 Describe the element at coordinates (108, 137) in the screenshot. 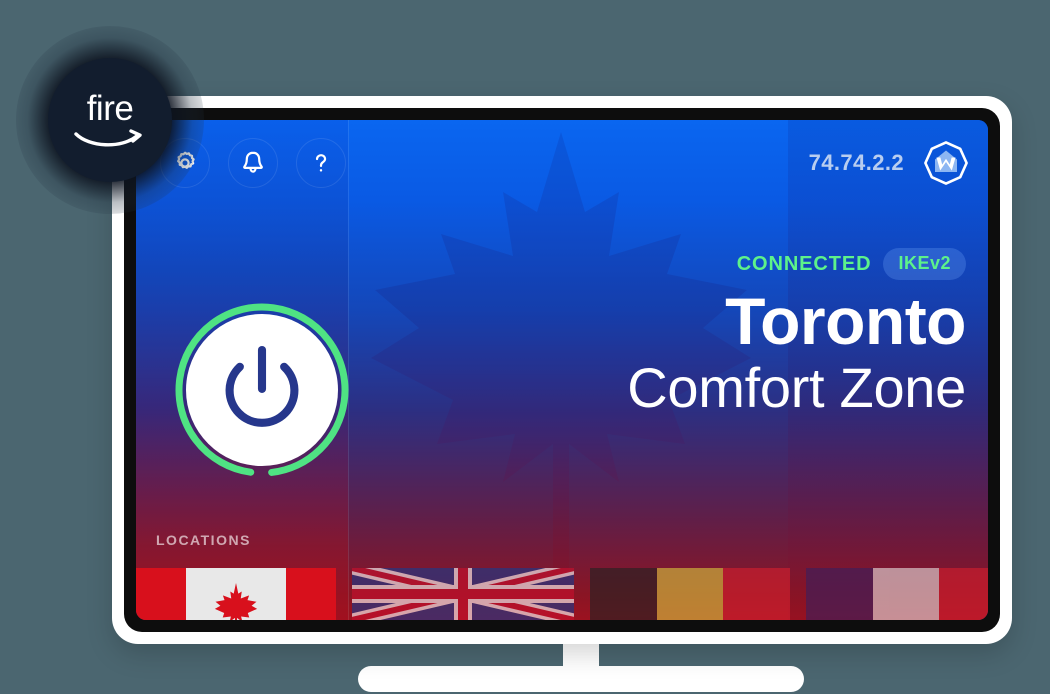

I see `amazon-smile-arrow-icon` at that location.